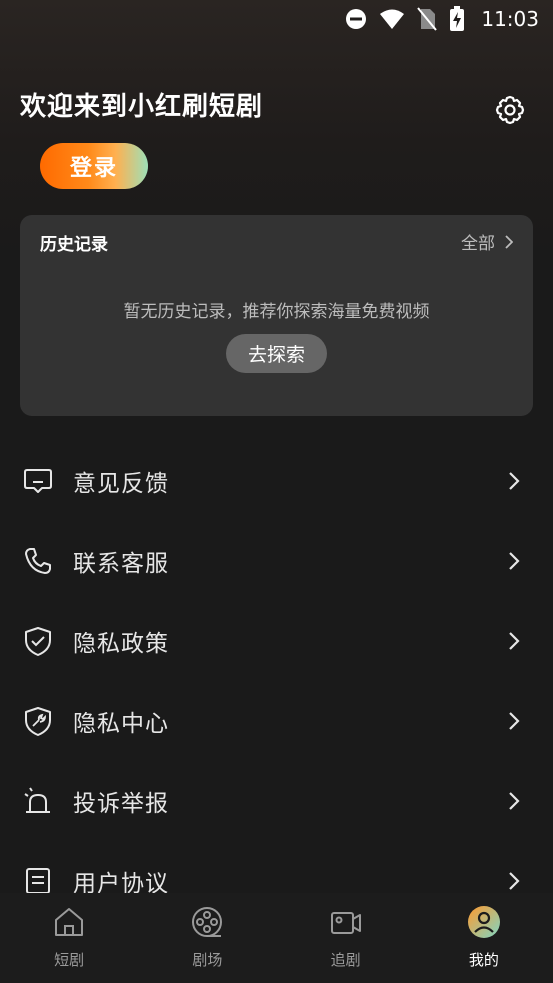 Image resolution: width=553 pixels, height=983 pixels. I want to click on history-empty-text: 暂无历史记录，推荐你探索海量免费视频, so click(276, 312).